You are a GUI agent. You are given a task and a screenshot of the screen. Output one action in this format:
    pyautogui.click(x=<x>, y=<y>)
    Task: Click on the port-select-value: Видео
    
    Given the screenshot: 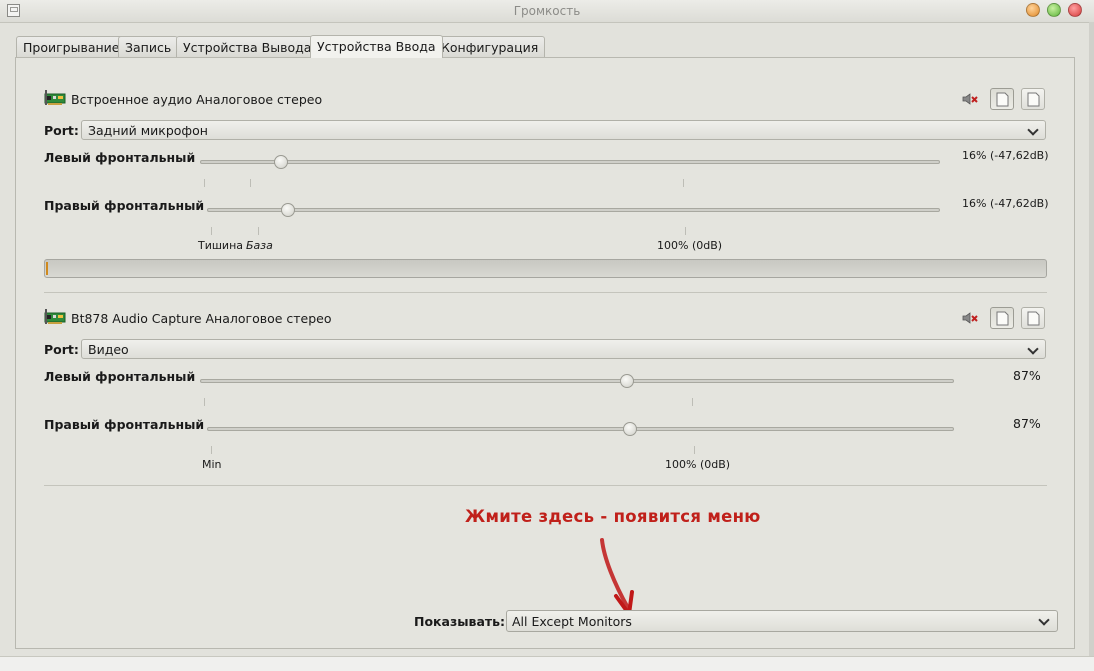 What is the action you would take?
    pyautogui.click(x=108, y=349)
    